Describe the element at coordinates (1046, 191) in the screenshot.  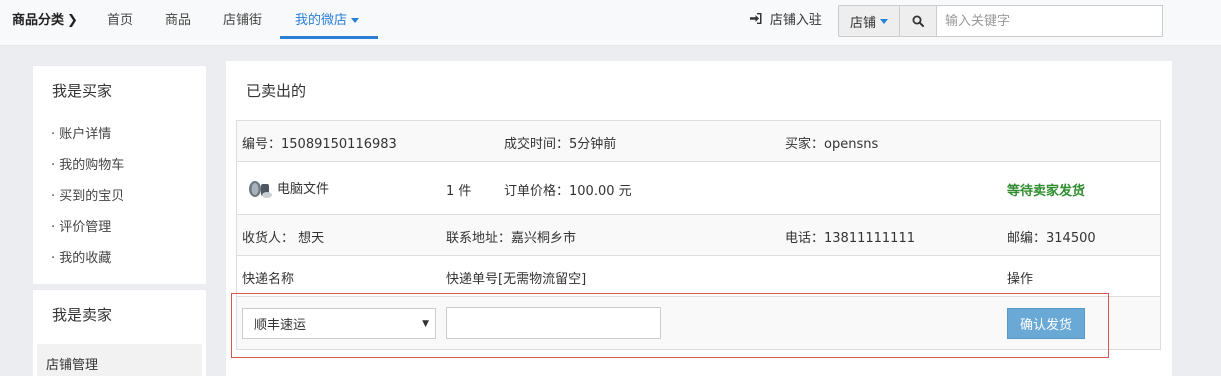
I see `order-status: 等待卖家发货` at that location.